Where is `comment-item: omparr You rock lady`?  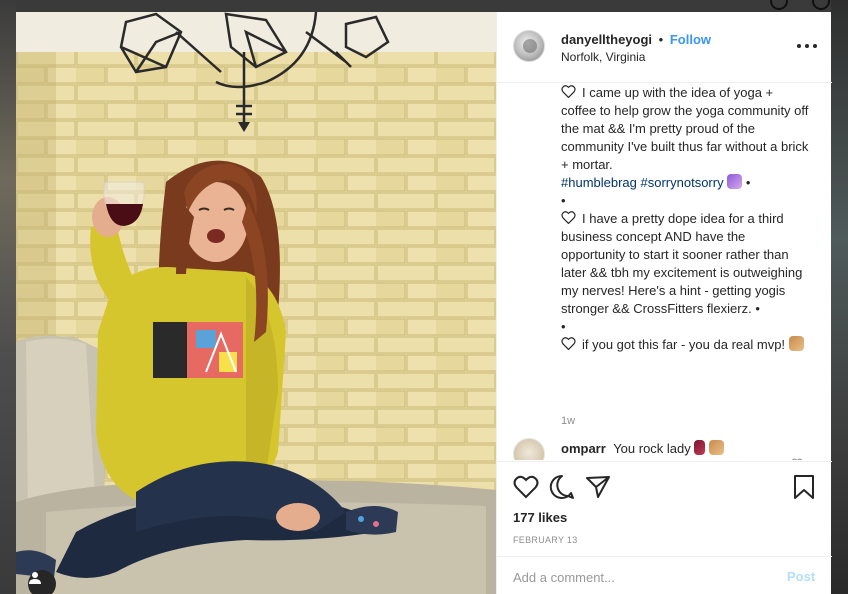
comment-item: omparr You rock lady is located at coordinates (668, 449).